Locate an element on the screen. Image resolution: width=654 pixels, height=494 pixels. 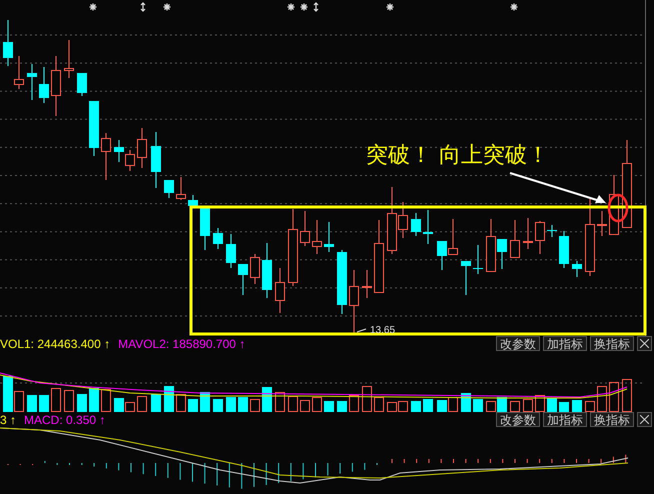
indicator-value: 3 ↑ is located at coordinates (8, 419).